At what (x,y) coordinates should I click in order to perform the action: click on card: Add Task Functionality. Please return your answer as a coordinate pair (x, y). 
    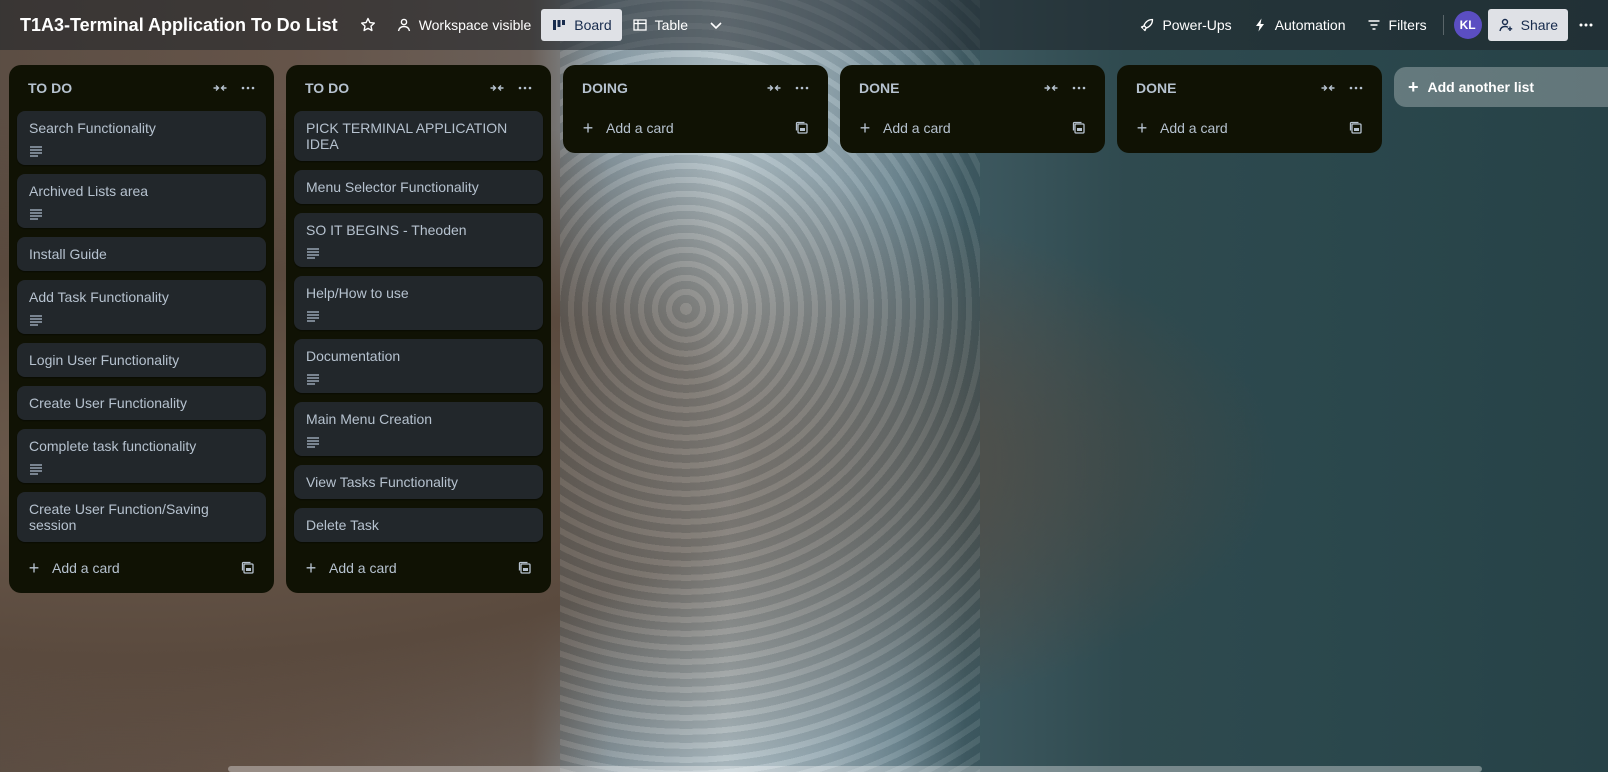
    Looking at the image, I should click on (141, 307).